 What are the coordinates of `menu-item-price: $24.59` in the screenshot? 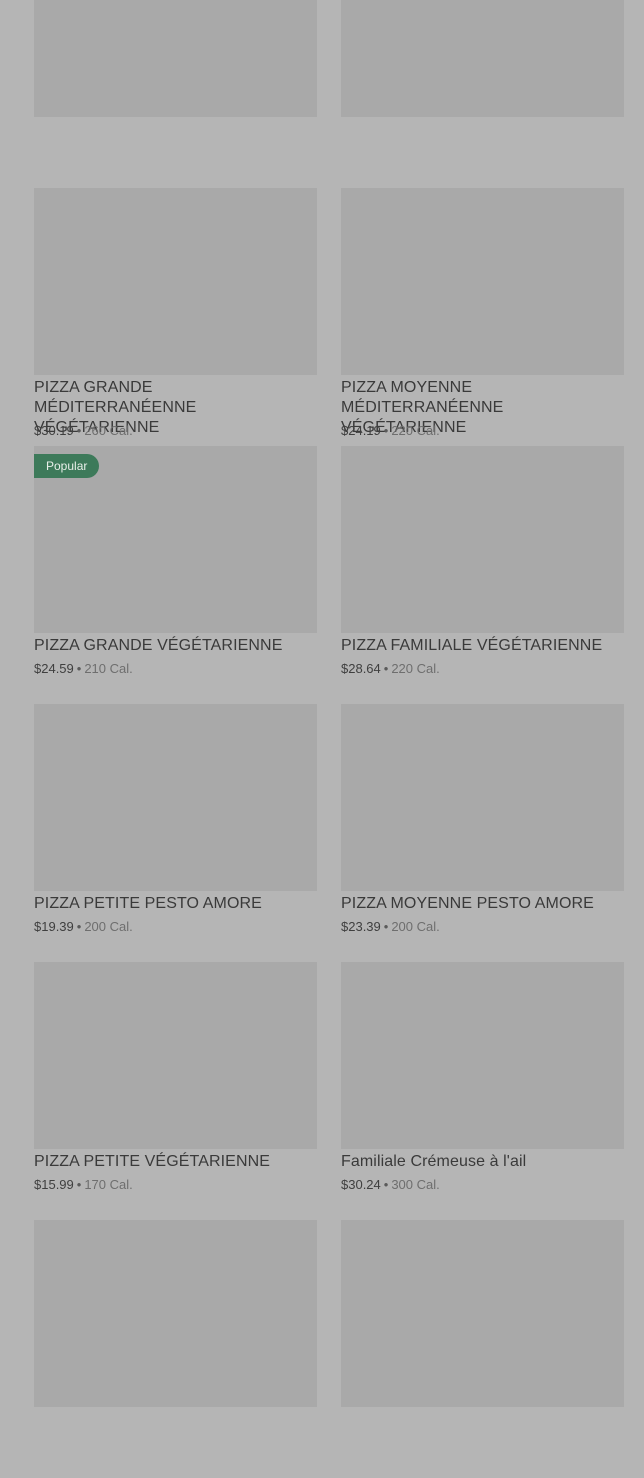 It's located at (54, 668).